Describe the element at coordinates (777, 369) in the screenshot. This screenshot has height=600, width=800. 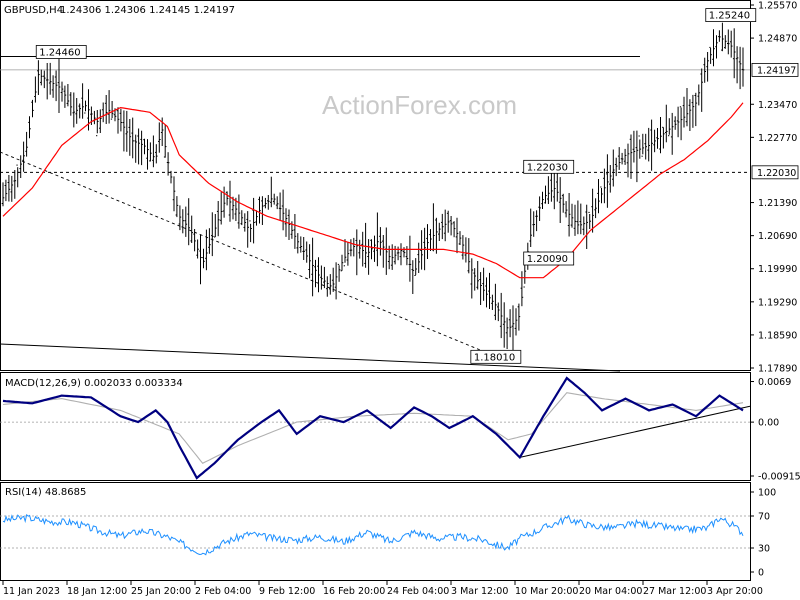
I see `price-axis-label: 1.17890` at that location.